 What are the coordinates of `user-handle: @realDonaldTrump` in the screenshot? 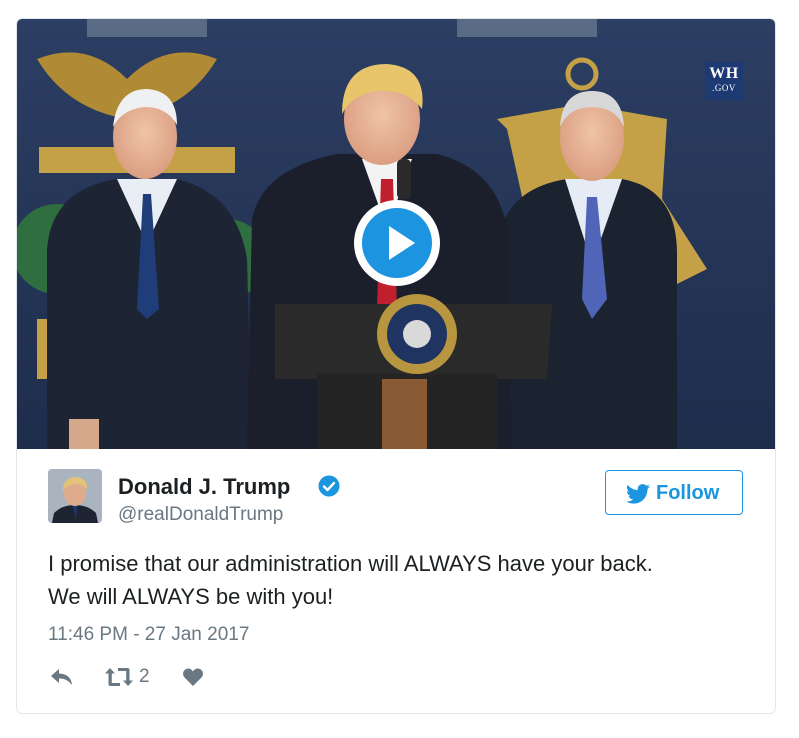 It's located at (200, 515).